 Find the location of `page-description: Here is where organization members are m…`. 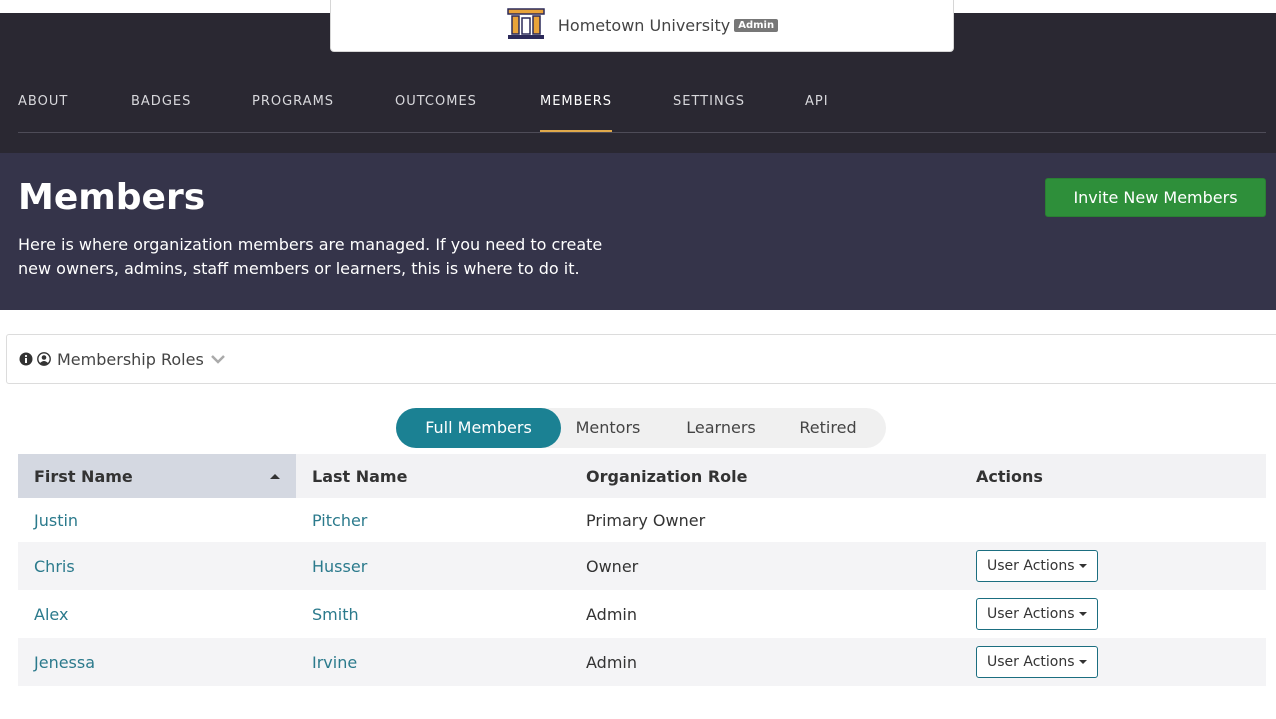

page-description: Here is where organization members are m… is located at coordinates (310, 256).